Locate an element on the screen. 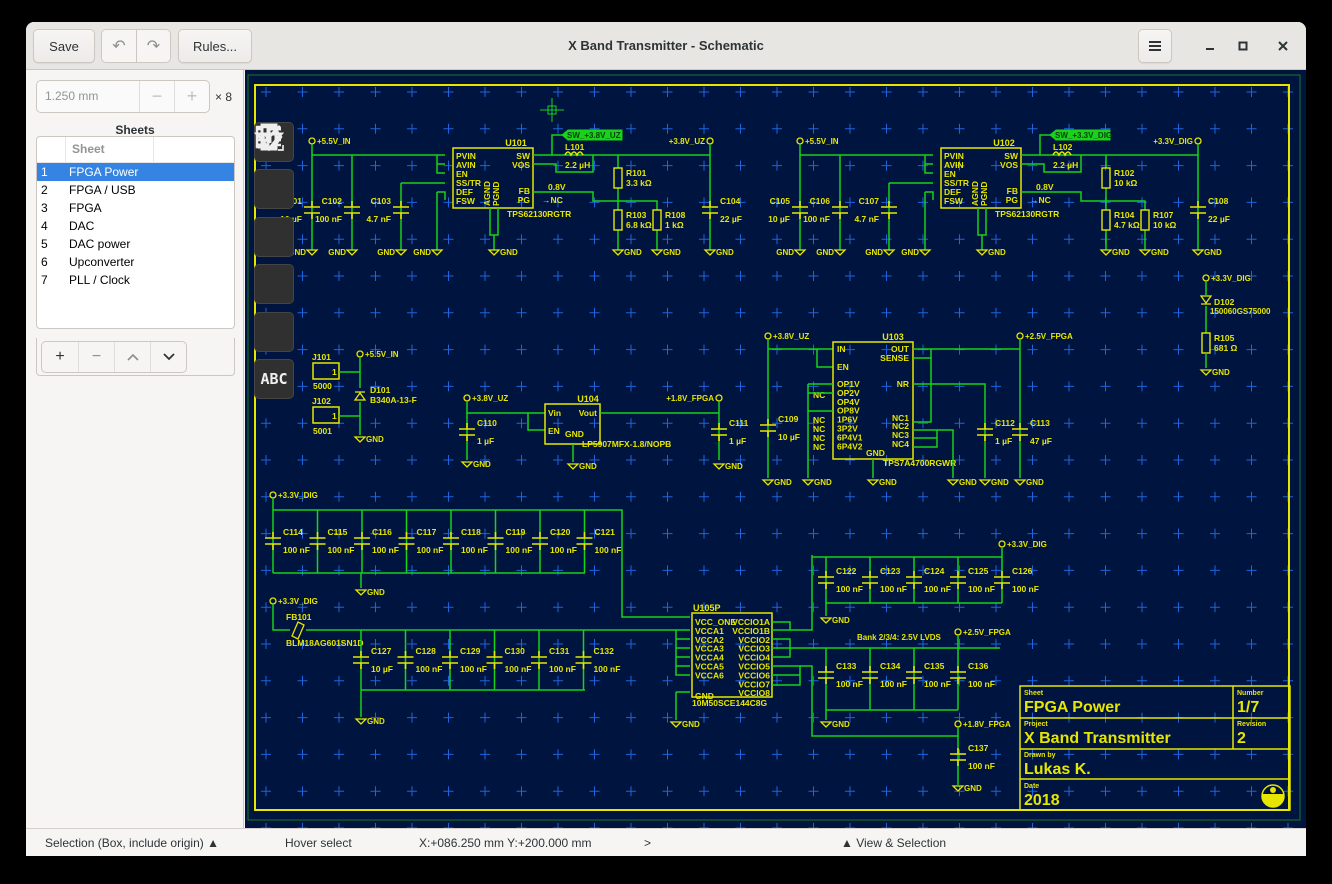  grid-spacing-input: 1.250 mm is located at coordinates (88, 96).